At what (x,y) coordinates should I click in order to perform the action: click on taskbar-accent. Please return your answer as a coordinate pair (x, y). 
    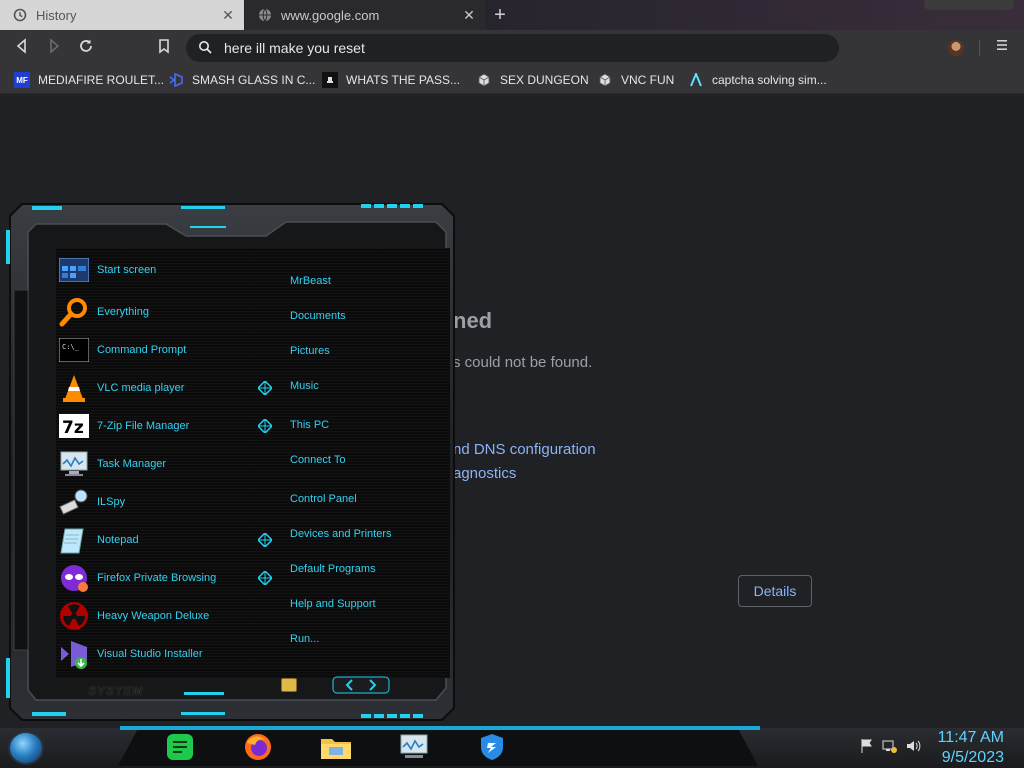
    Looking at the image, I should click on (440, 728).